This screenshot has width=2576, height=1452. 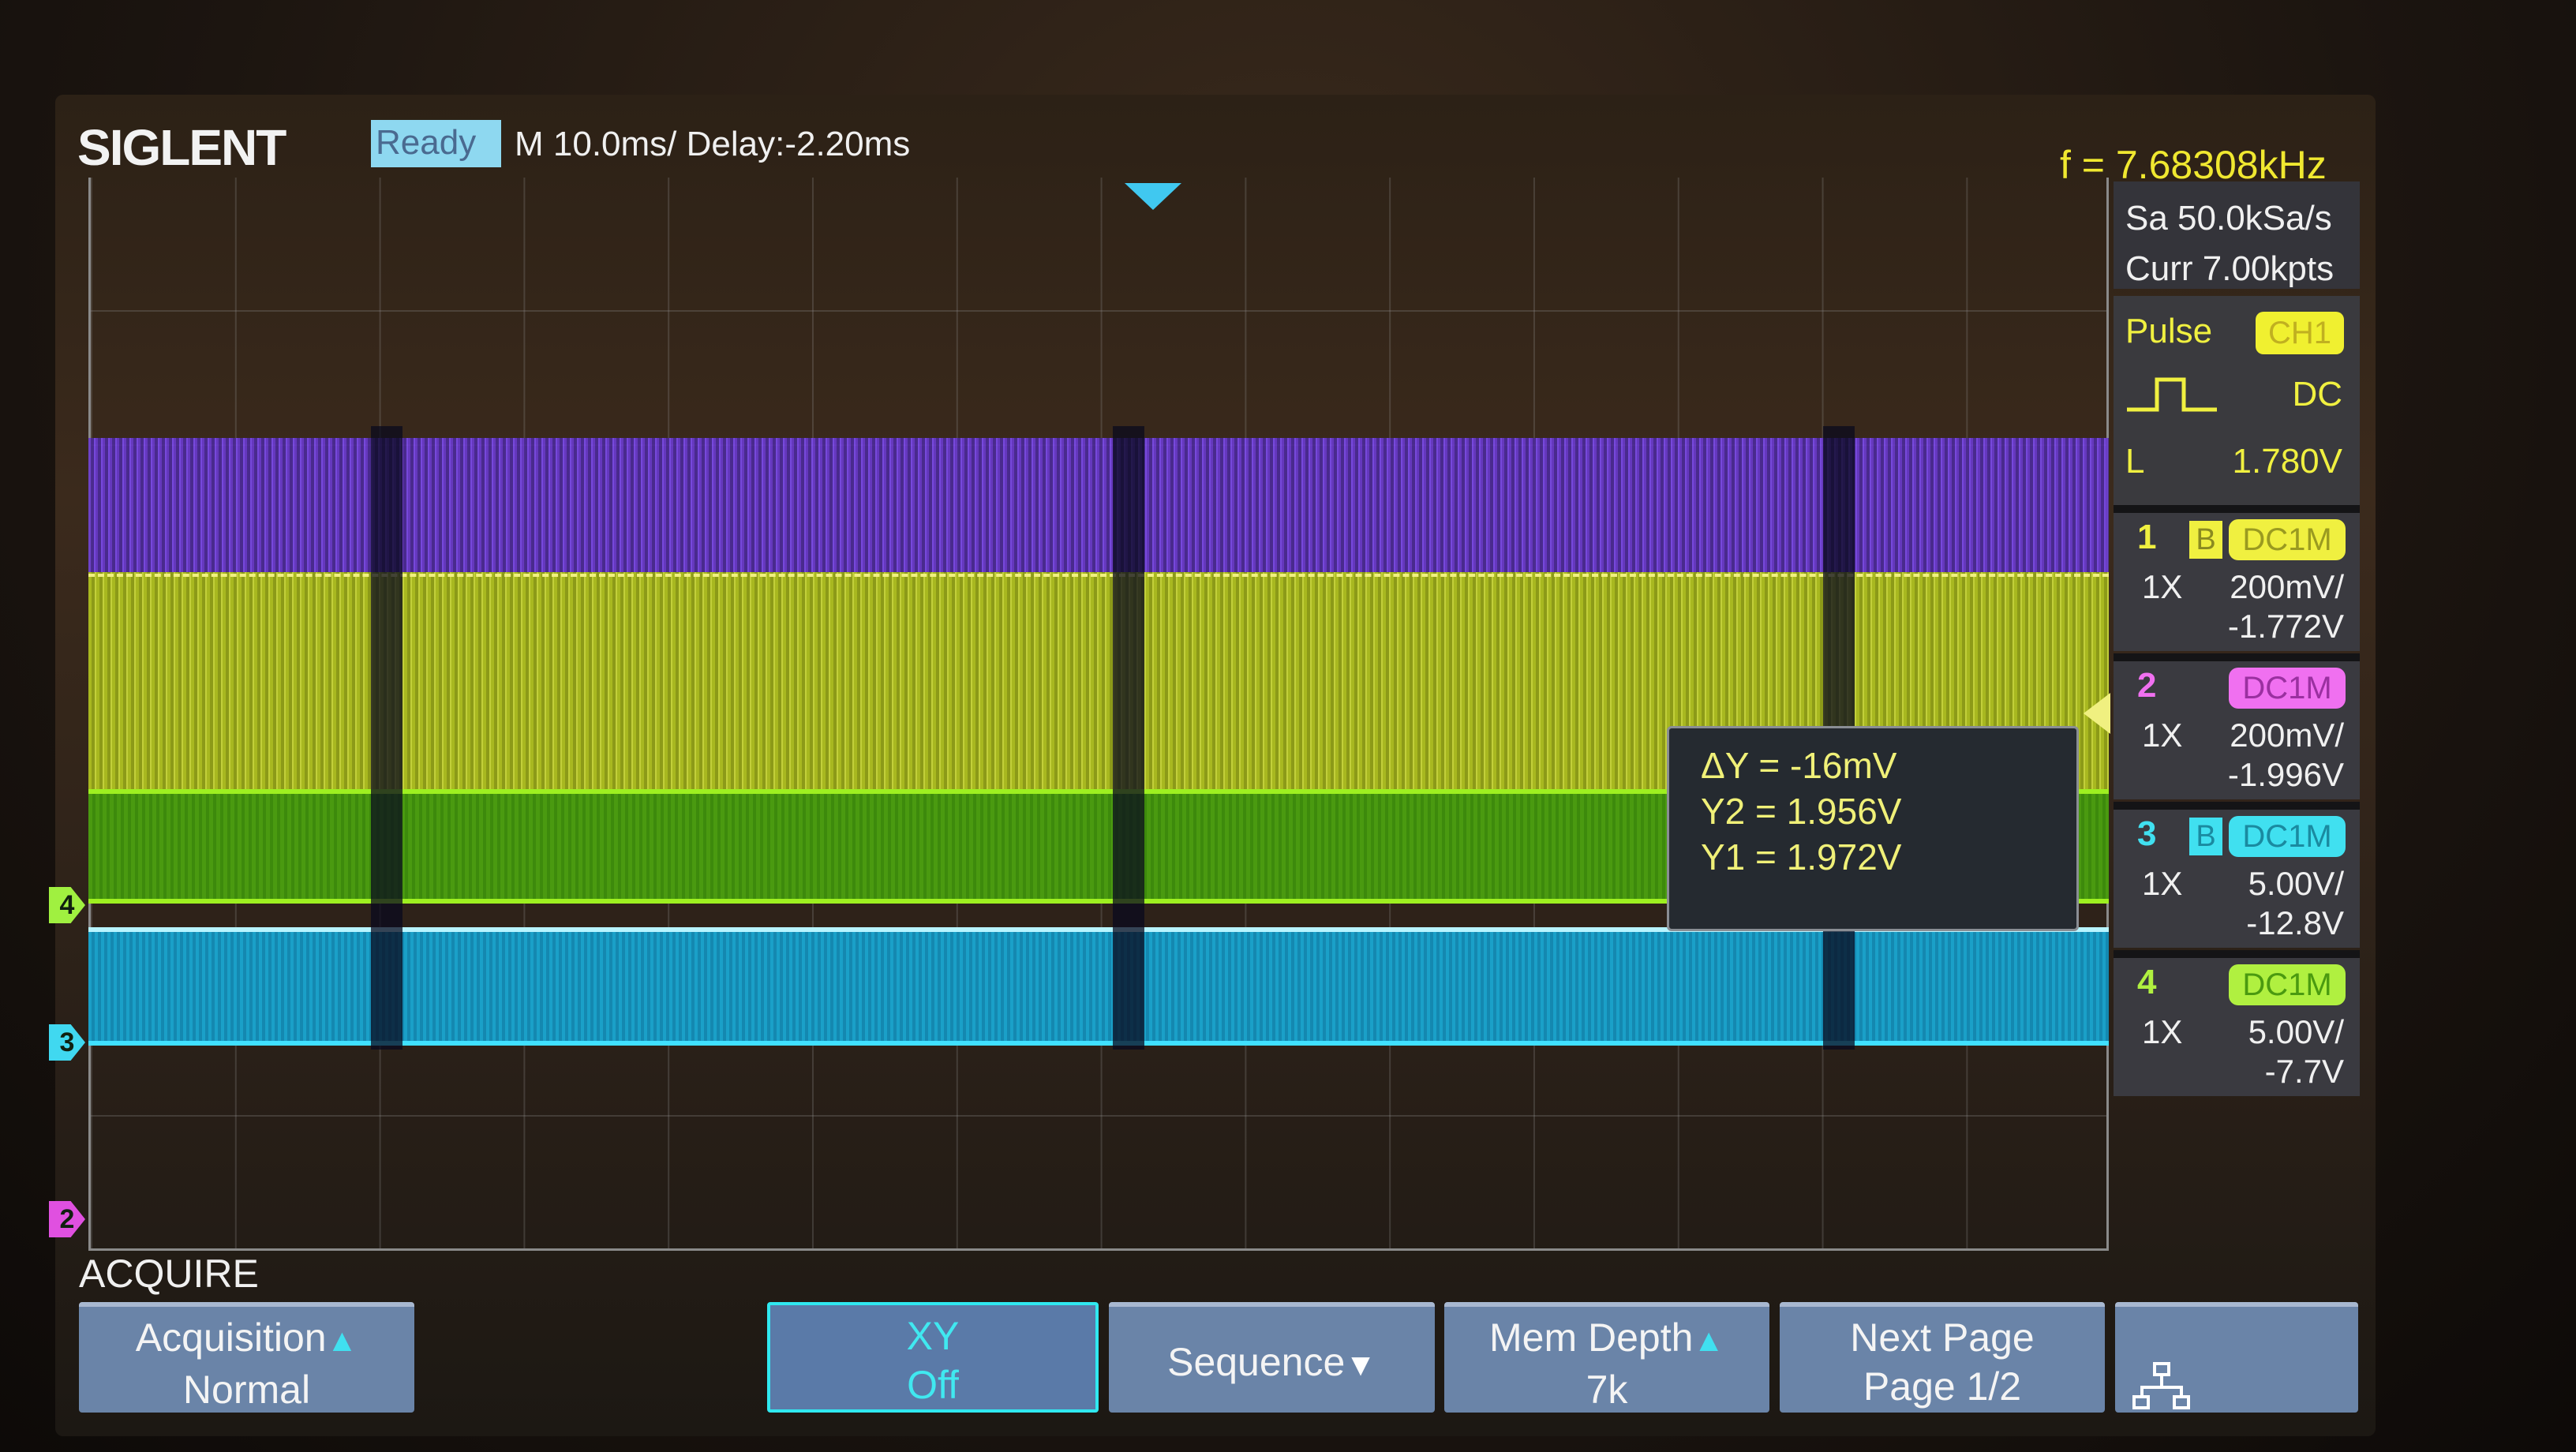 I want to click on channel-2-panel: 2 DC1M 1X 200mV/ -1.996V, so click(x=2237, y=726).